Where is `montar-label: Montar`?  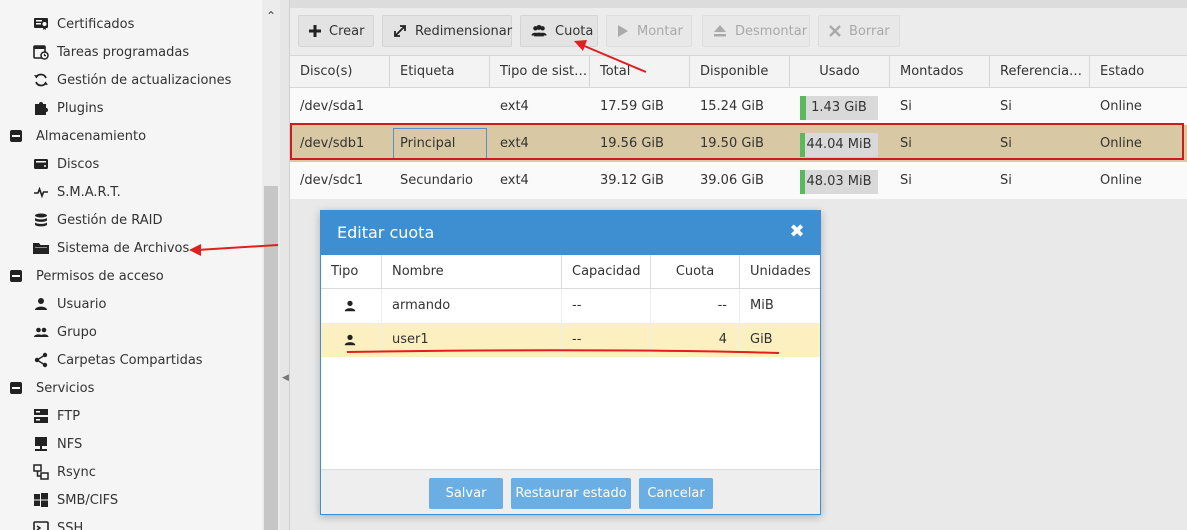
montar-label: Montar is located at coordinates (660, 31).